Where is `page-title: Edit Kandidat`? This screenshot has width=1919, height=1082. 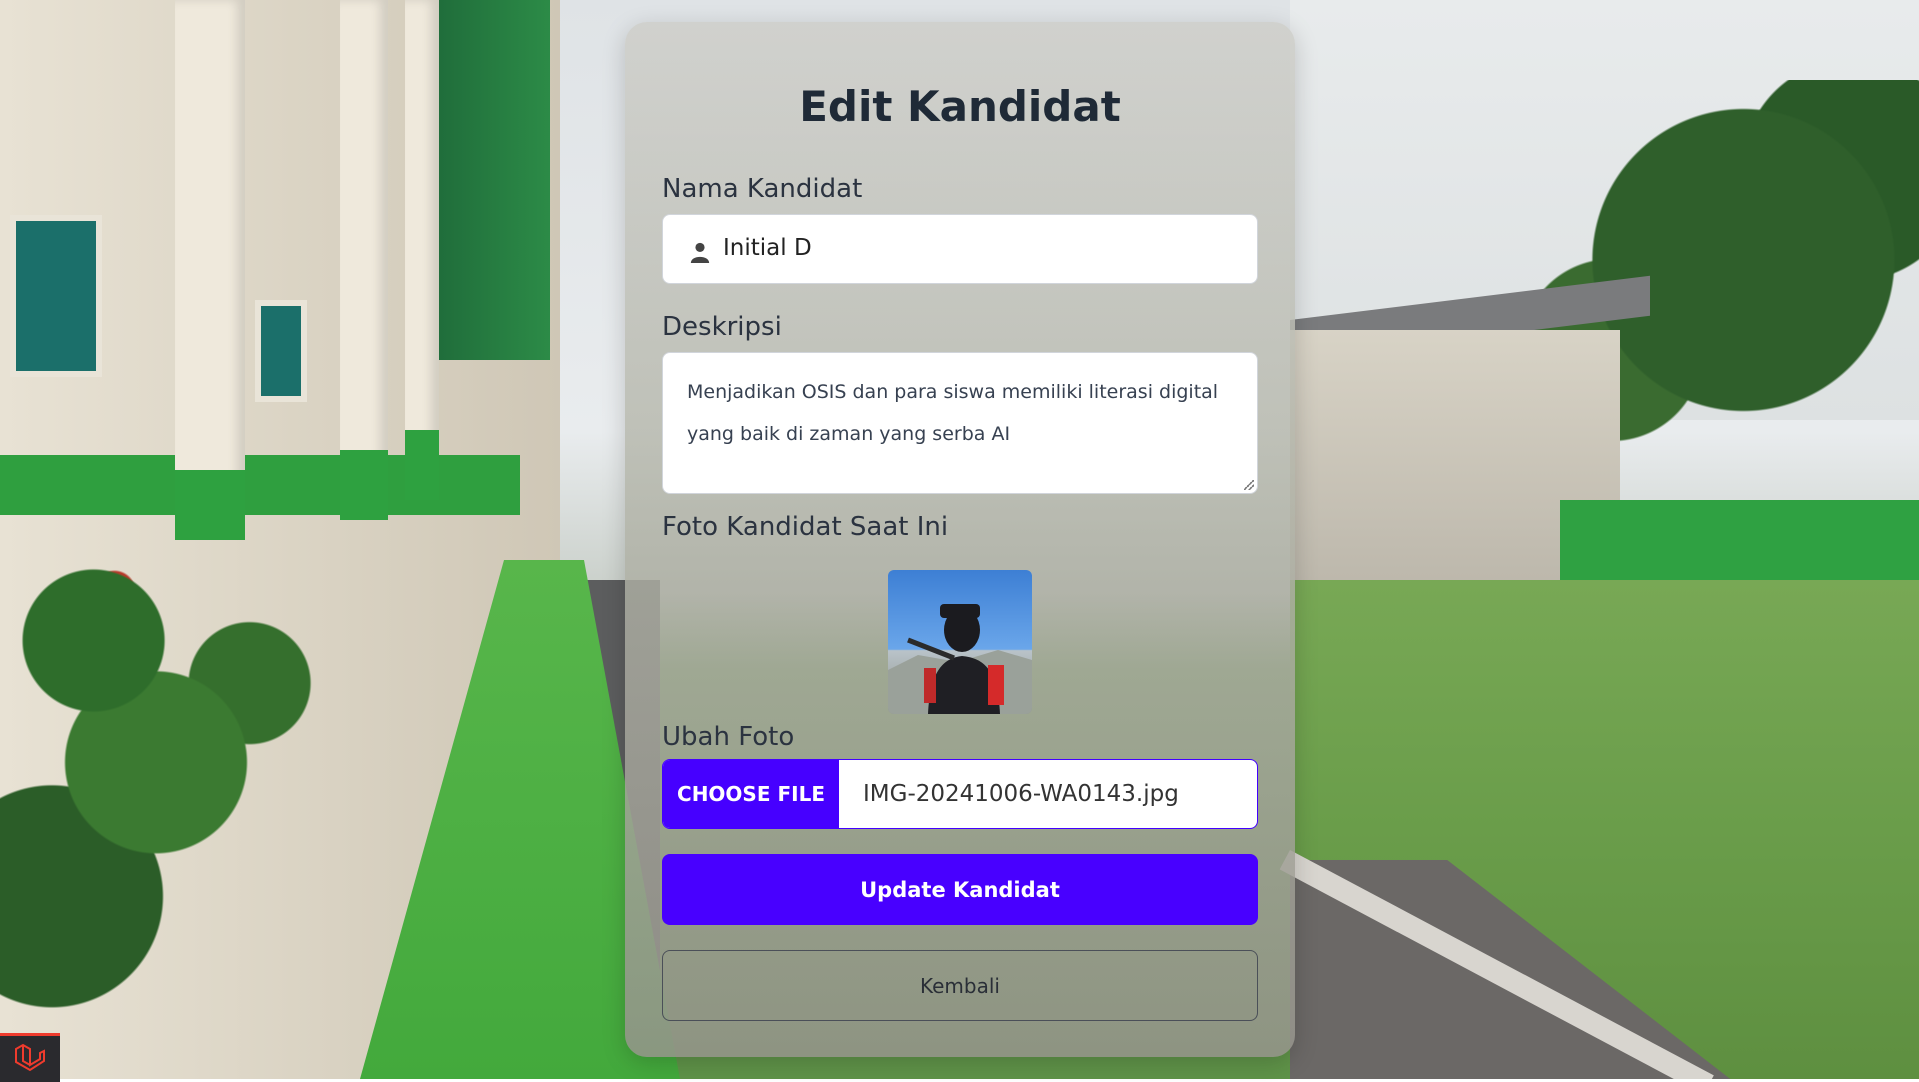 page-title: Edit Kandidat is located at coordinates (960, 106).